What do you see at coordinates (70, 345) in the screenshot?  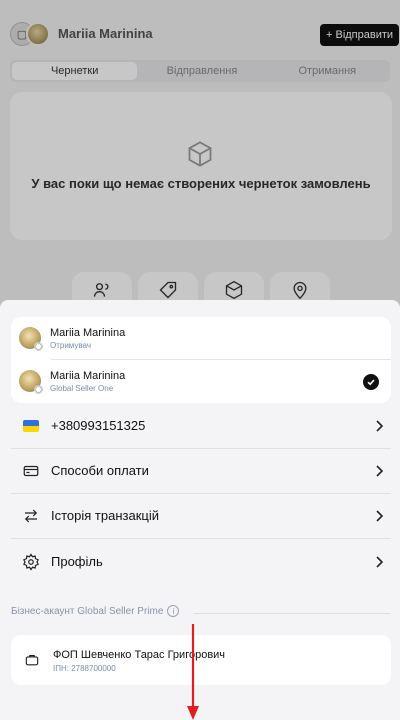 I see `account-role: Отримувач` at bounding box center [70, 345].